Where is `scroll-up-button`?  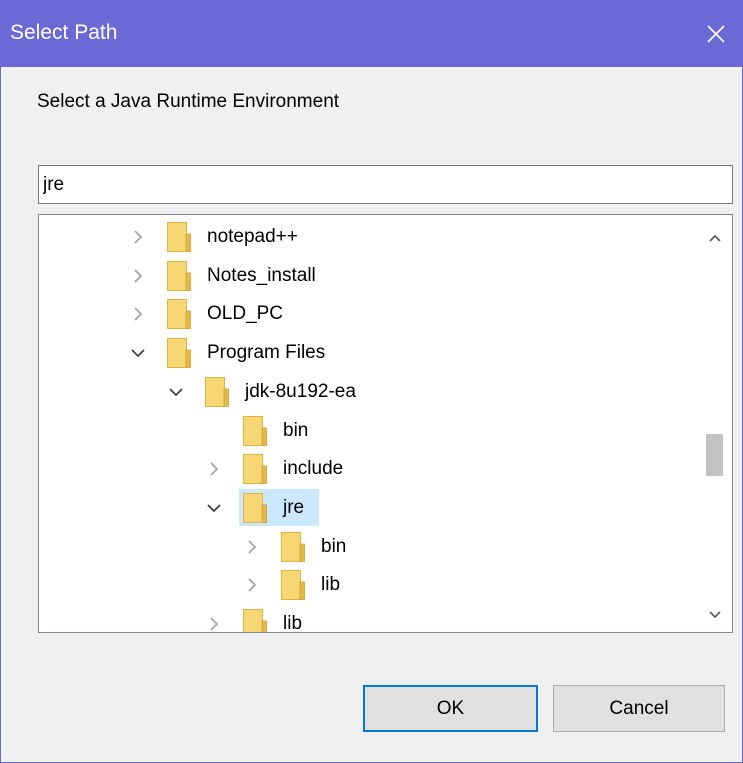 scroll-up-button is located at coordinates (715, 238).